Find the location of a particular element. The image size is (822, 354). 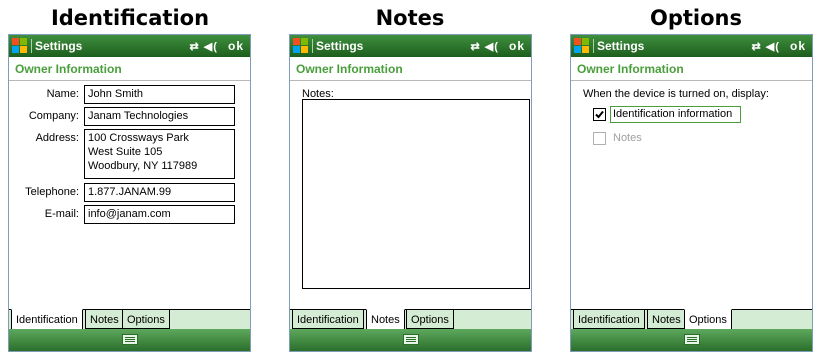

name-field: John Smith is located at coordinates (159, 94).